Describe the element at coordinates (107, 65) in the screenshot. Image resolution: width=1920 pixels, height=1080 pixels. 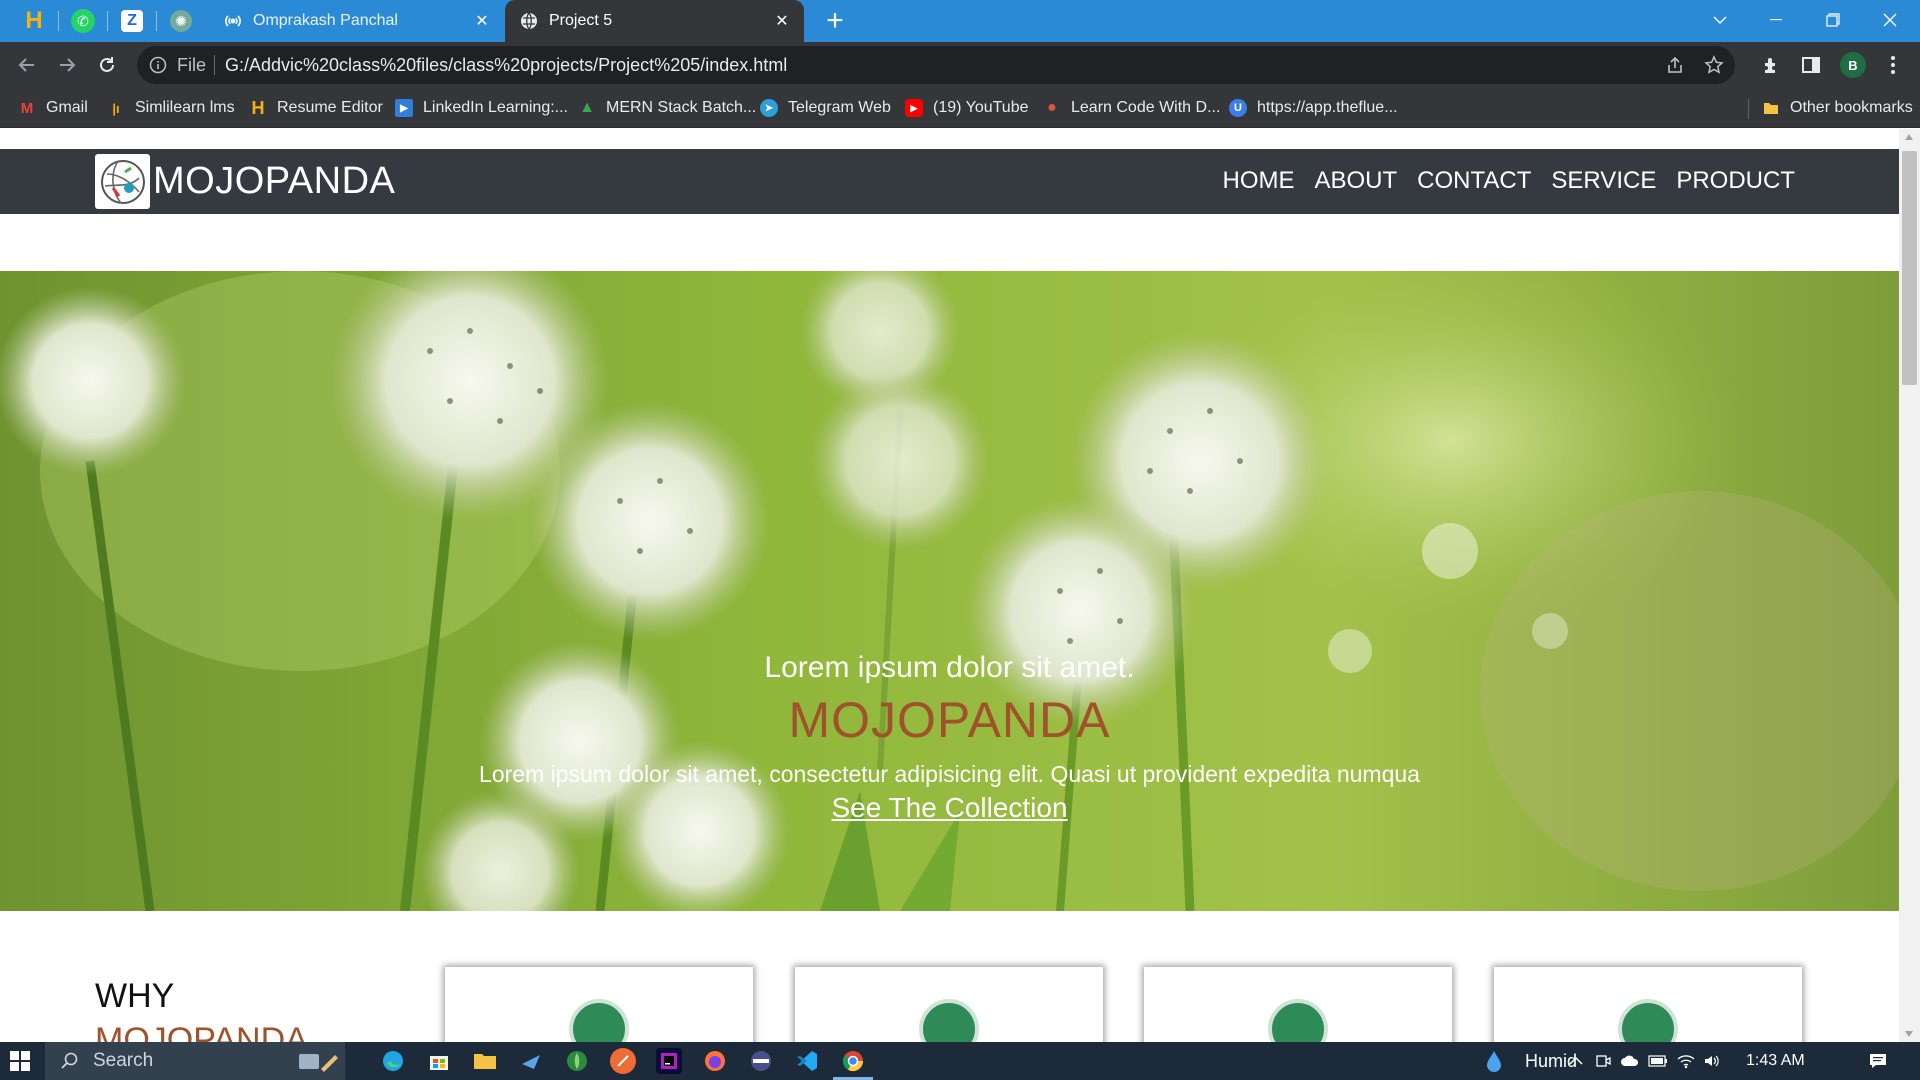
I see `reload-button` at that location.